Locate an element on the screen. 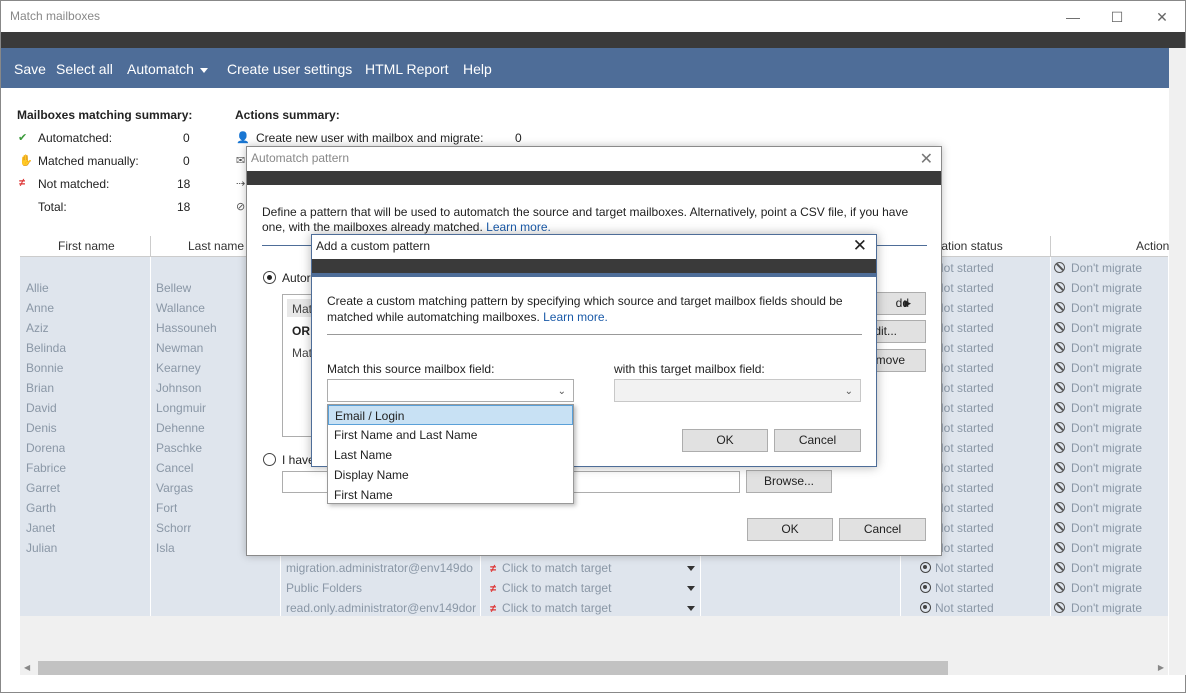  cell-last-name: Fort is located at coordinates (167, 508).